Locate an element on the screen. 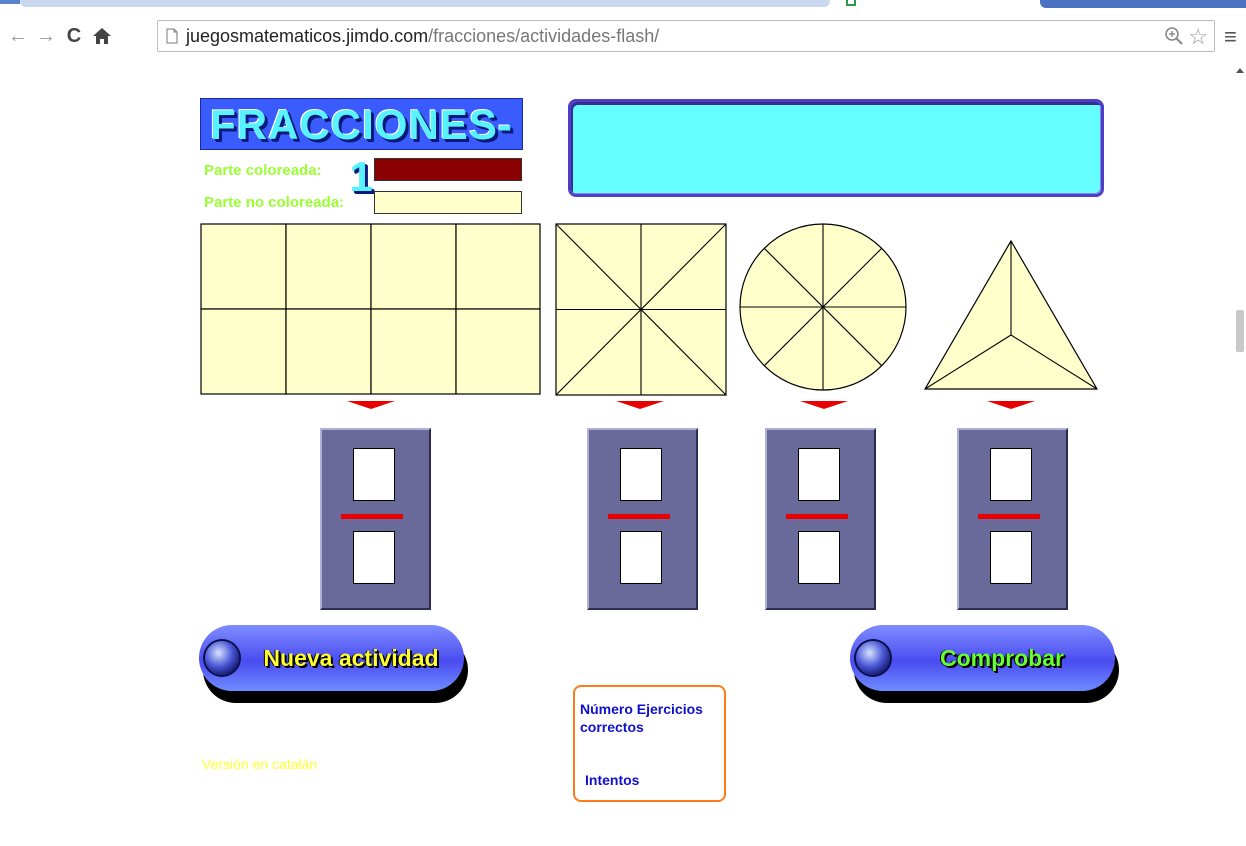 The width and height of the screenshot is (1246, 846). star-icon: ☆ is located at coordinates (1198, 37).